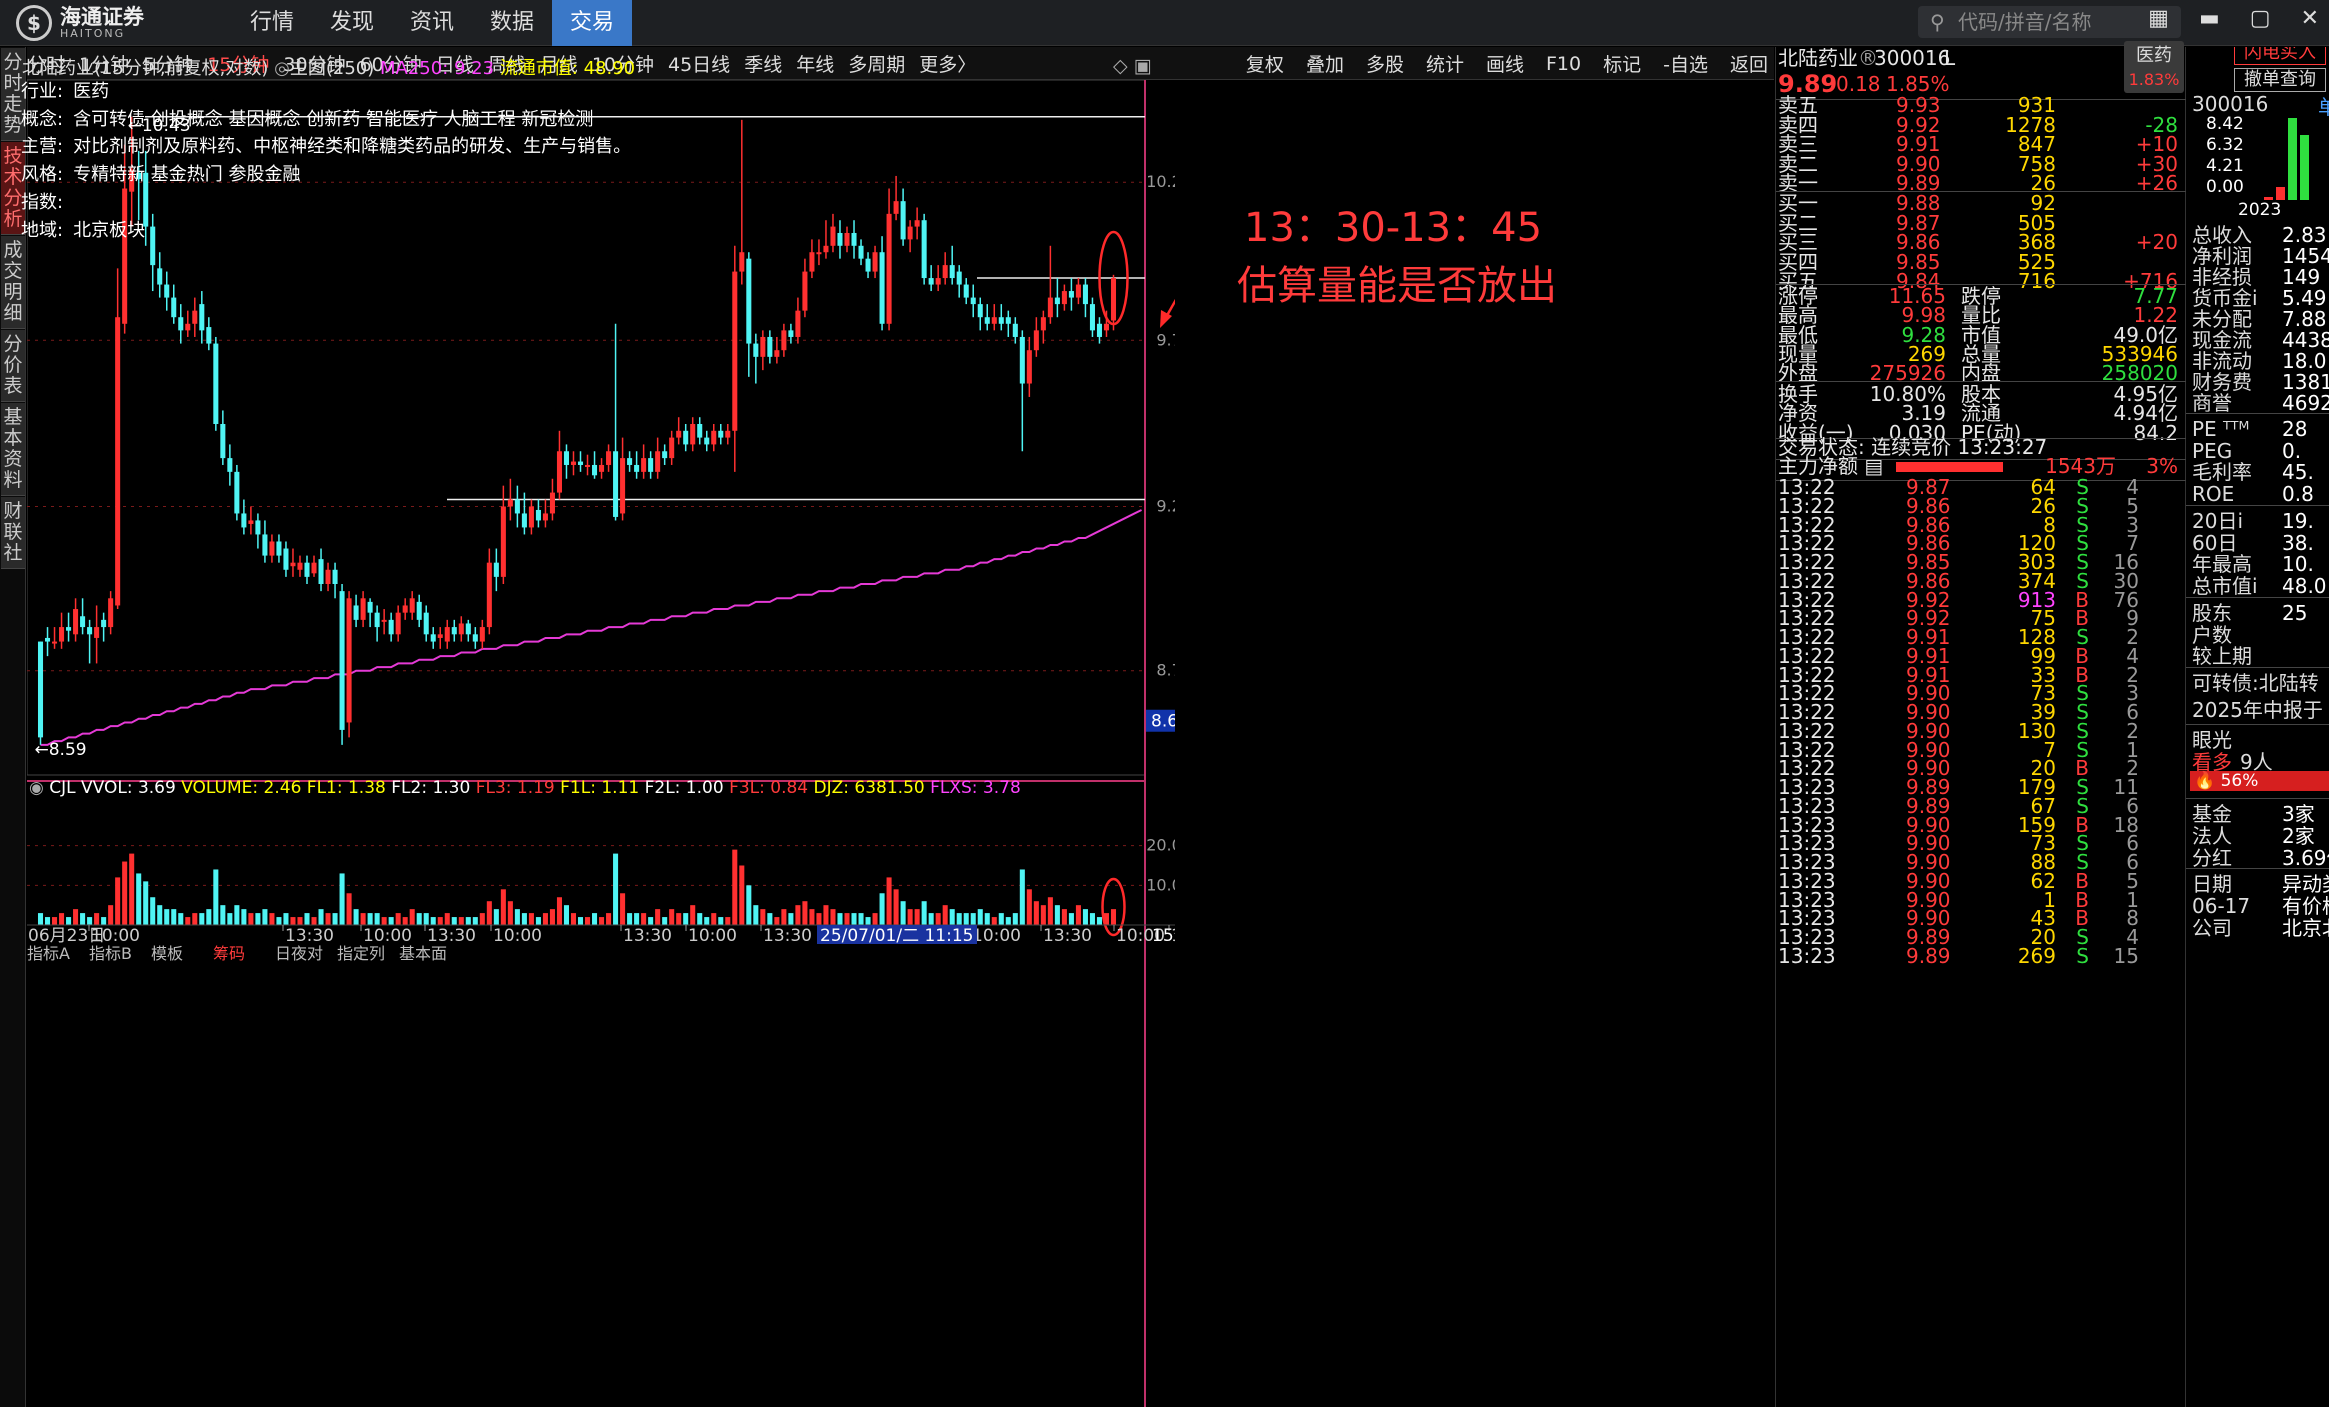  What do you see at coordinates (1749, 63) in the screenshot?
I see `tool-8: 返回` at bounding box center [1749, 63].